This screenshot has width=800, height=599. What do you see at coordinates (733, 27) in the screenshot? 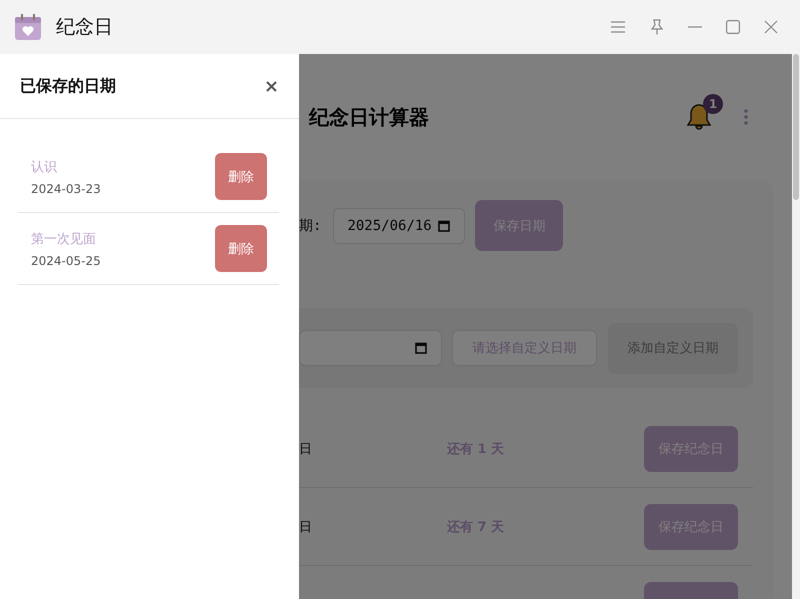
I see `maximize-icon` at bounding box center [733, 27].